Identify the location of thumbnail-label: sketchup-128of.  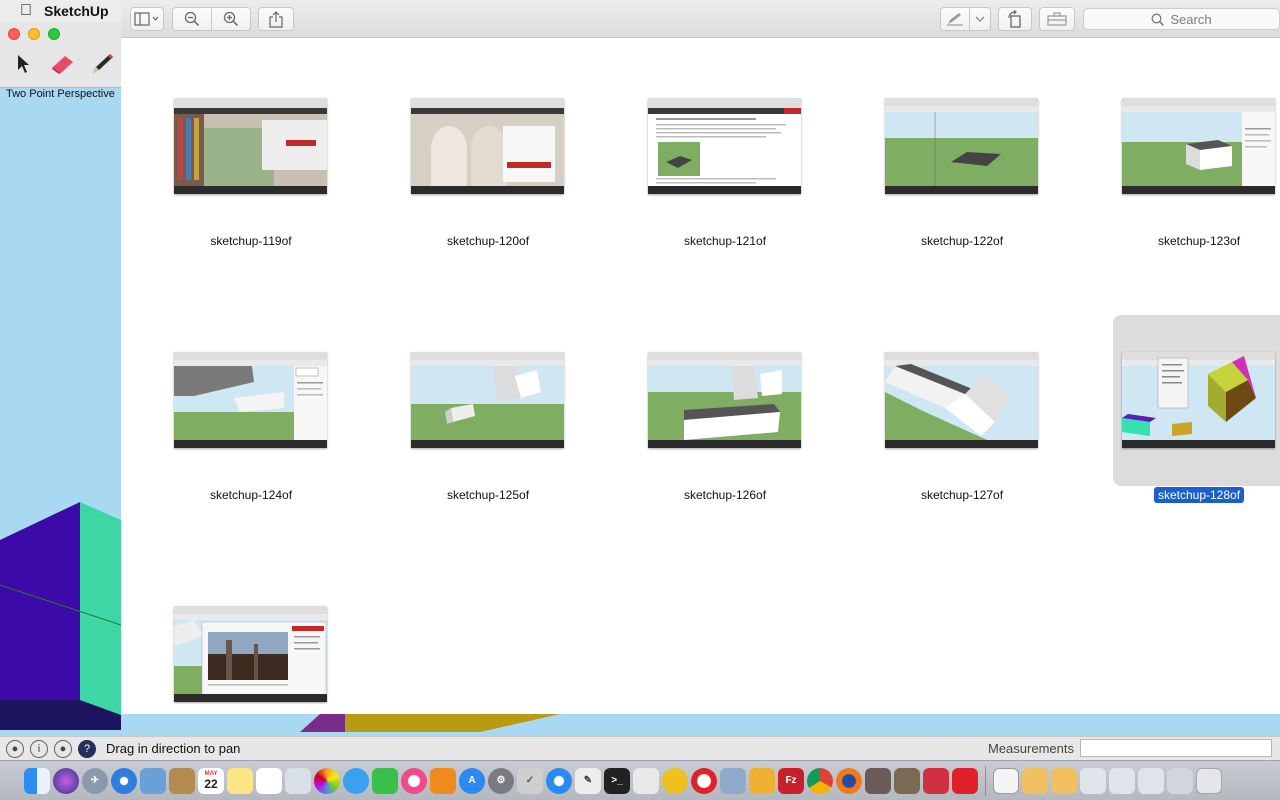
(1194, 495).